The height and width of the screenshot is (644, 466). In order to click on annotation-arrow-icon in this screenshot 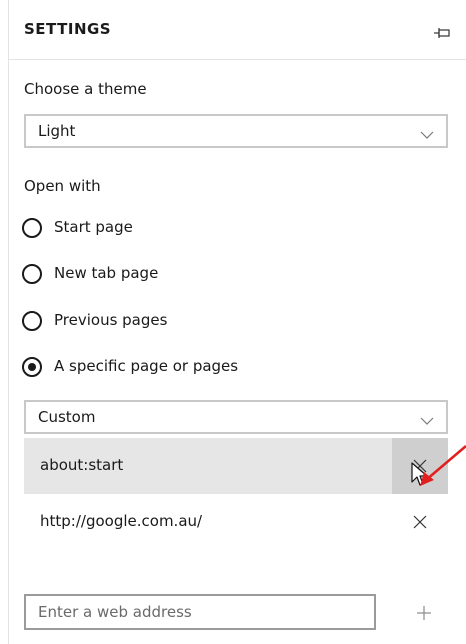, I will do `click(439, 467)`.